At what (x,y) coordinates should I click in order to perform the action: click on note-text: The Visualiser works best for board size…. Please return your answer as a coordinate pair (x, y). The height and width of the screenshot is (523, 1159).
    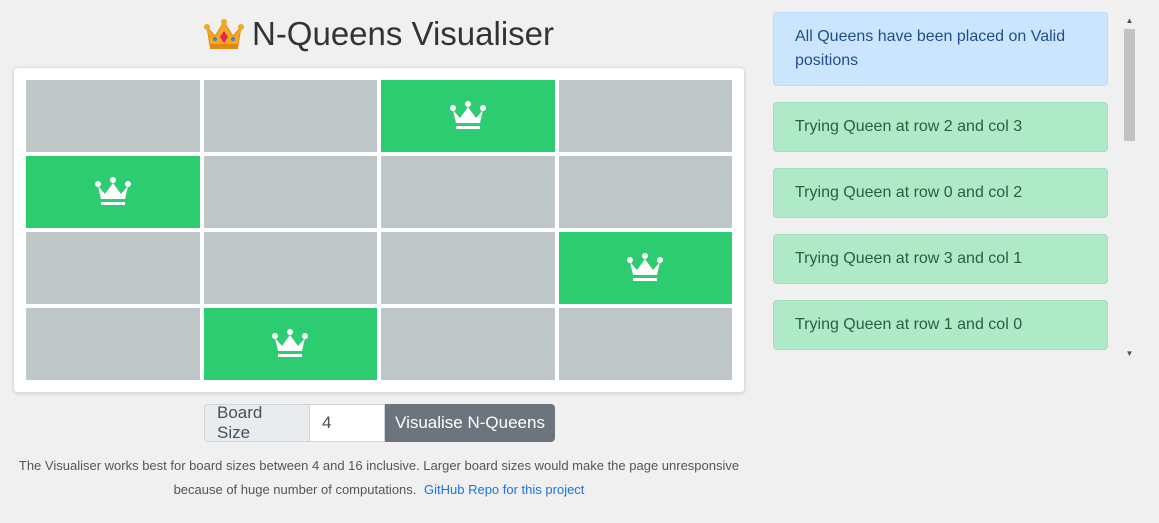
    Looking at the image, I should click on (379, 477).